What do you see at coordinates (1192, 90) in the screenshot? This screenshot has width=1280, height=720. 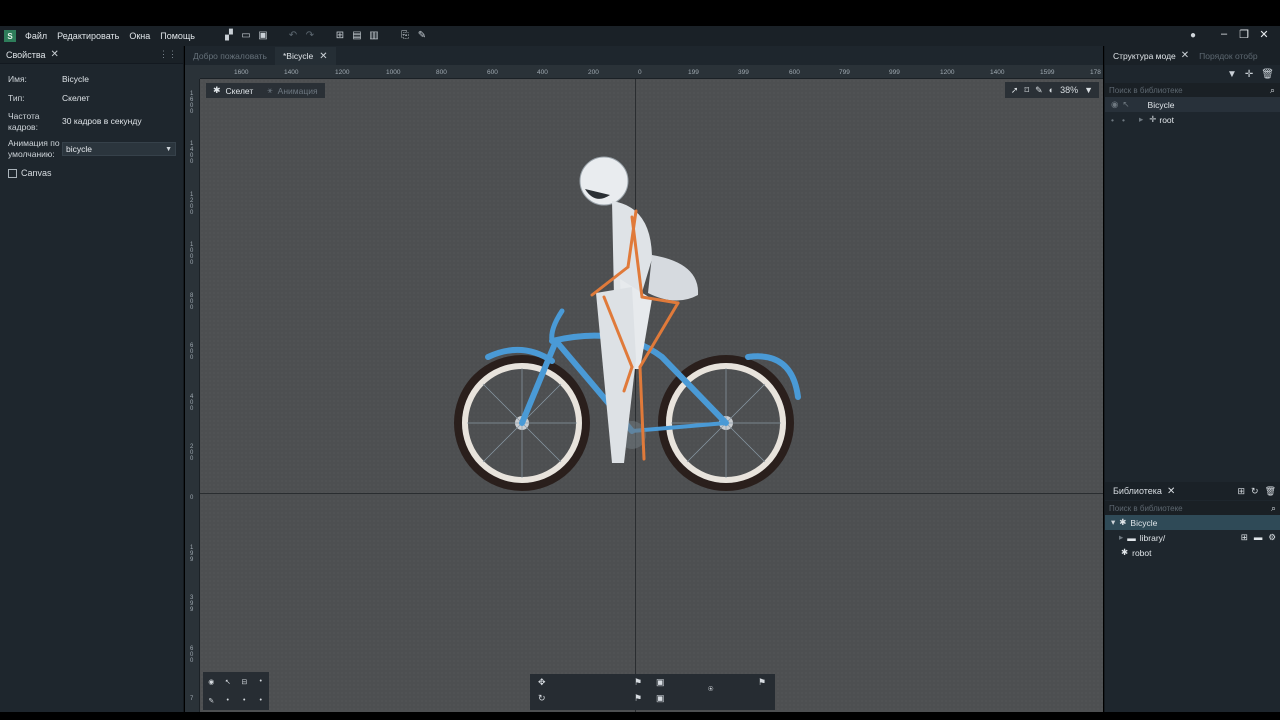 I see `structure-search: Поиск в библиотеке ⌕` at bounding box center [1192, 90].